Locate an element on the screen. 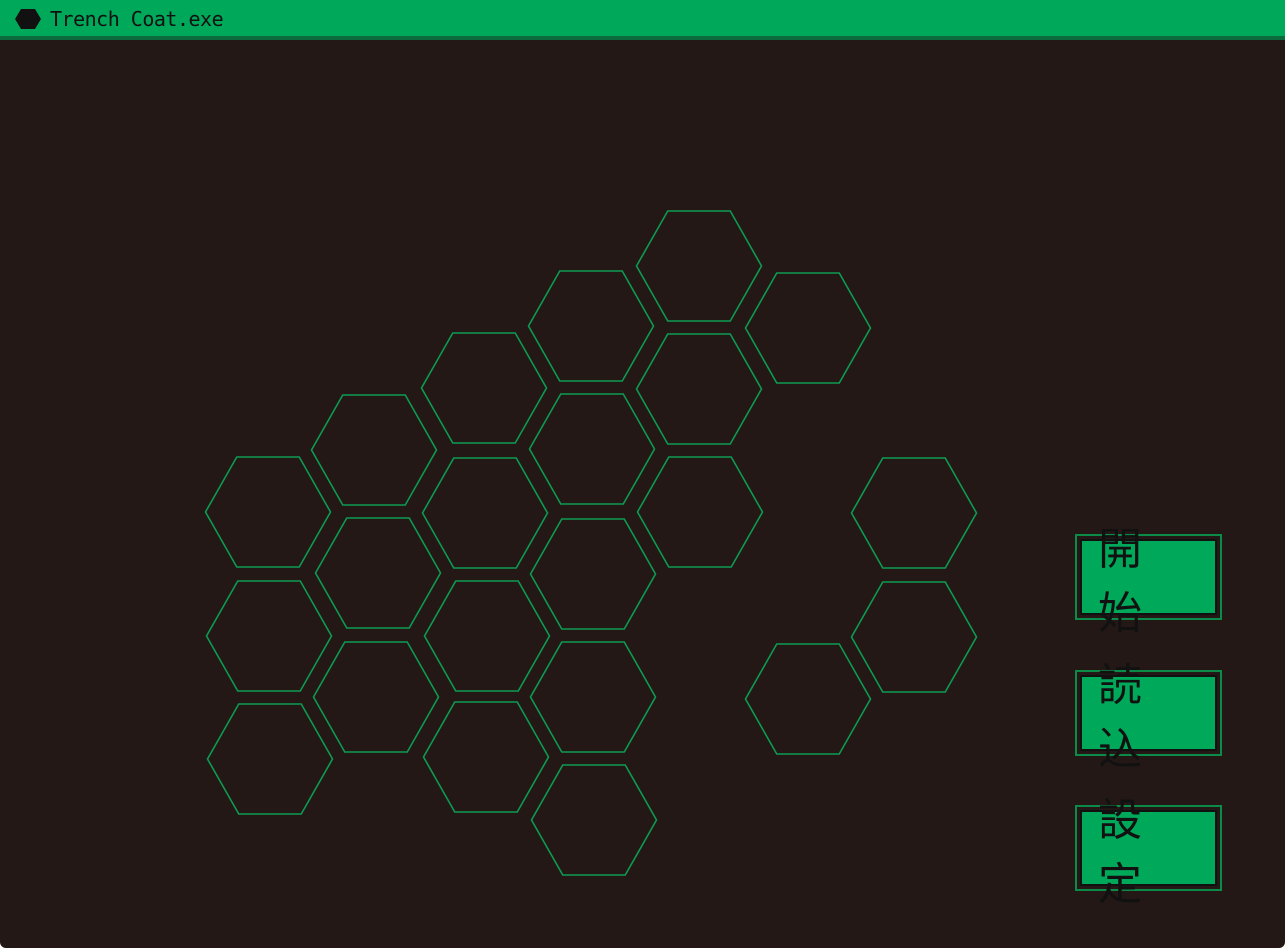 The height and width of the screenshot is (948, 1285). settings-button: 設定 is located at coordinates (1148, 852).